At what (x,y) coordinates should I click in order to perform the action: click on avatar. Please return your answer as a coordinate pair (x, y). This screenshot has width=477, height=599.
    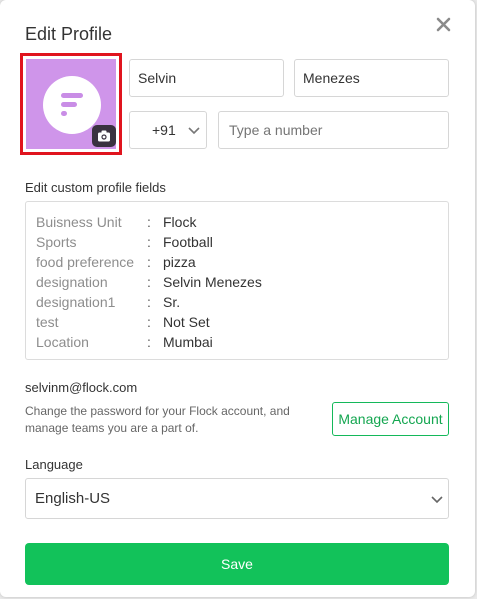
    Looking at the image, I should click on (71, 104).